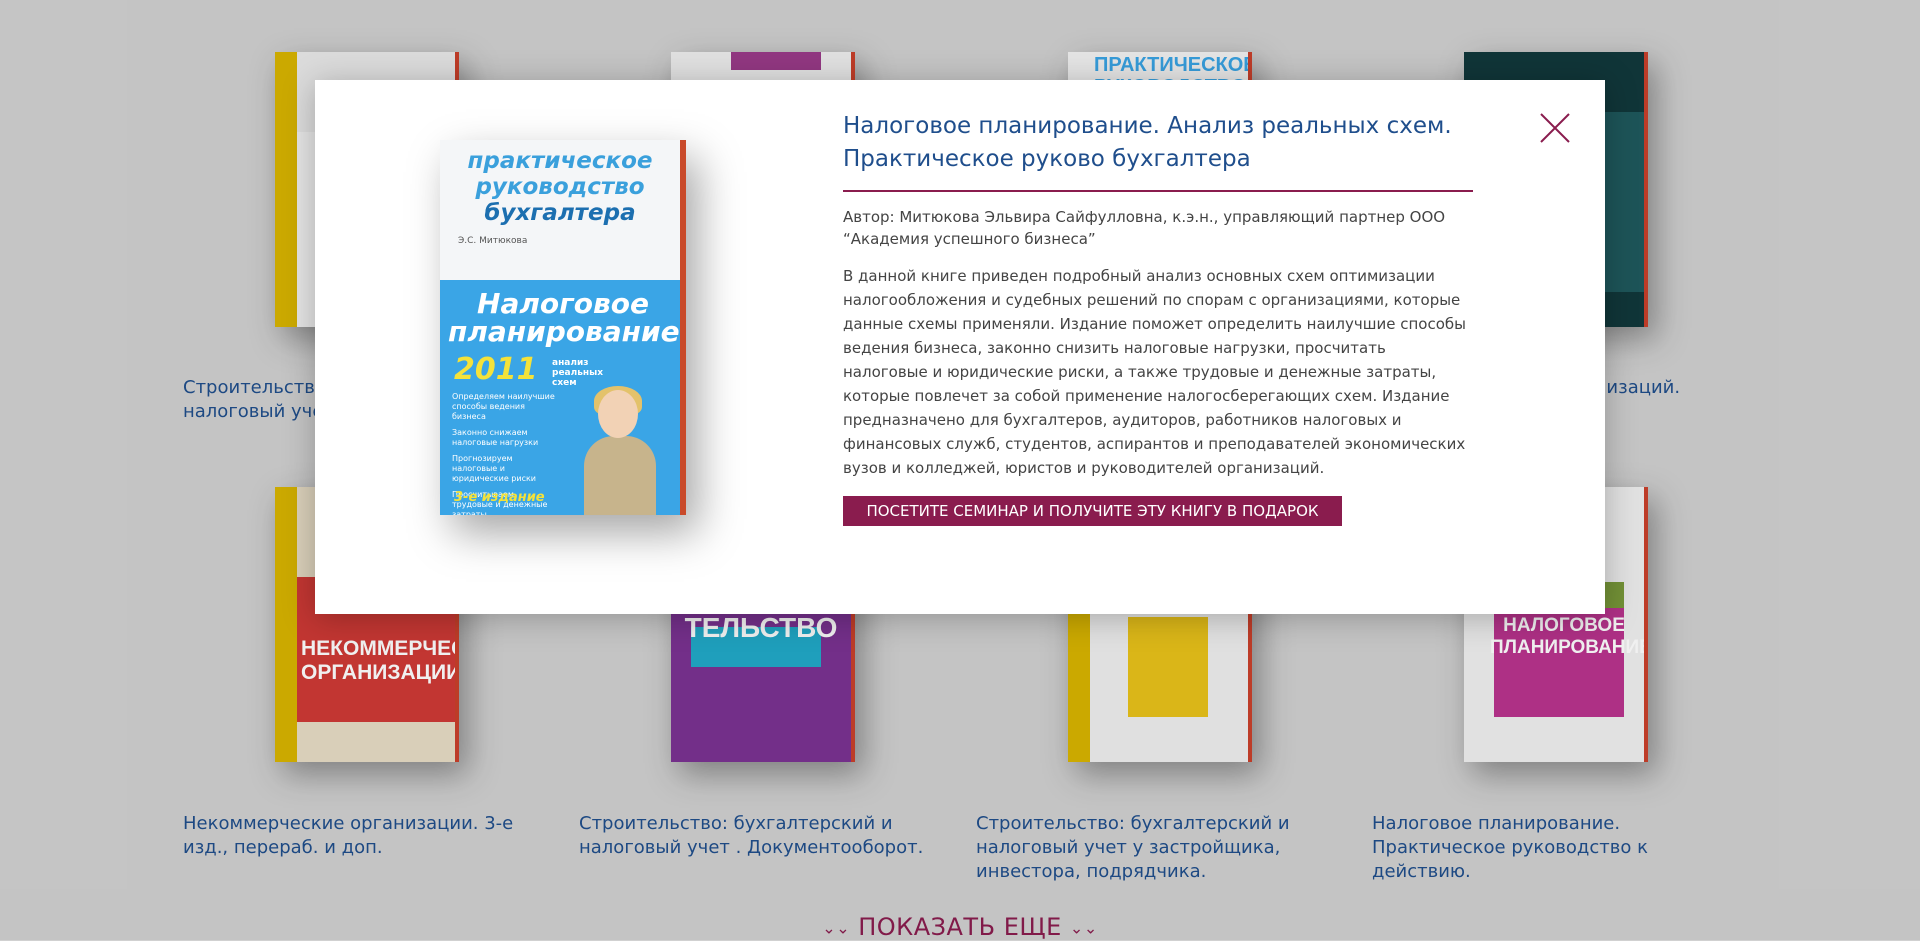 The height and width of the screenshot is (941, 1920). What do you see at coordinates (496, 369) in the screenshot?
I see `cover-year: 2011` at bounding box center [496, 369].